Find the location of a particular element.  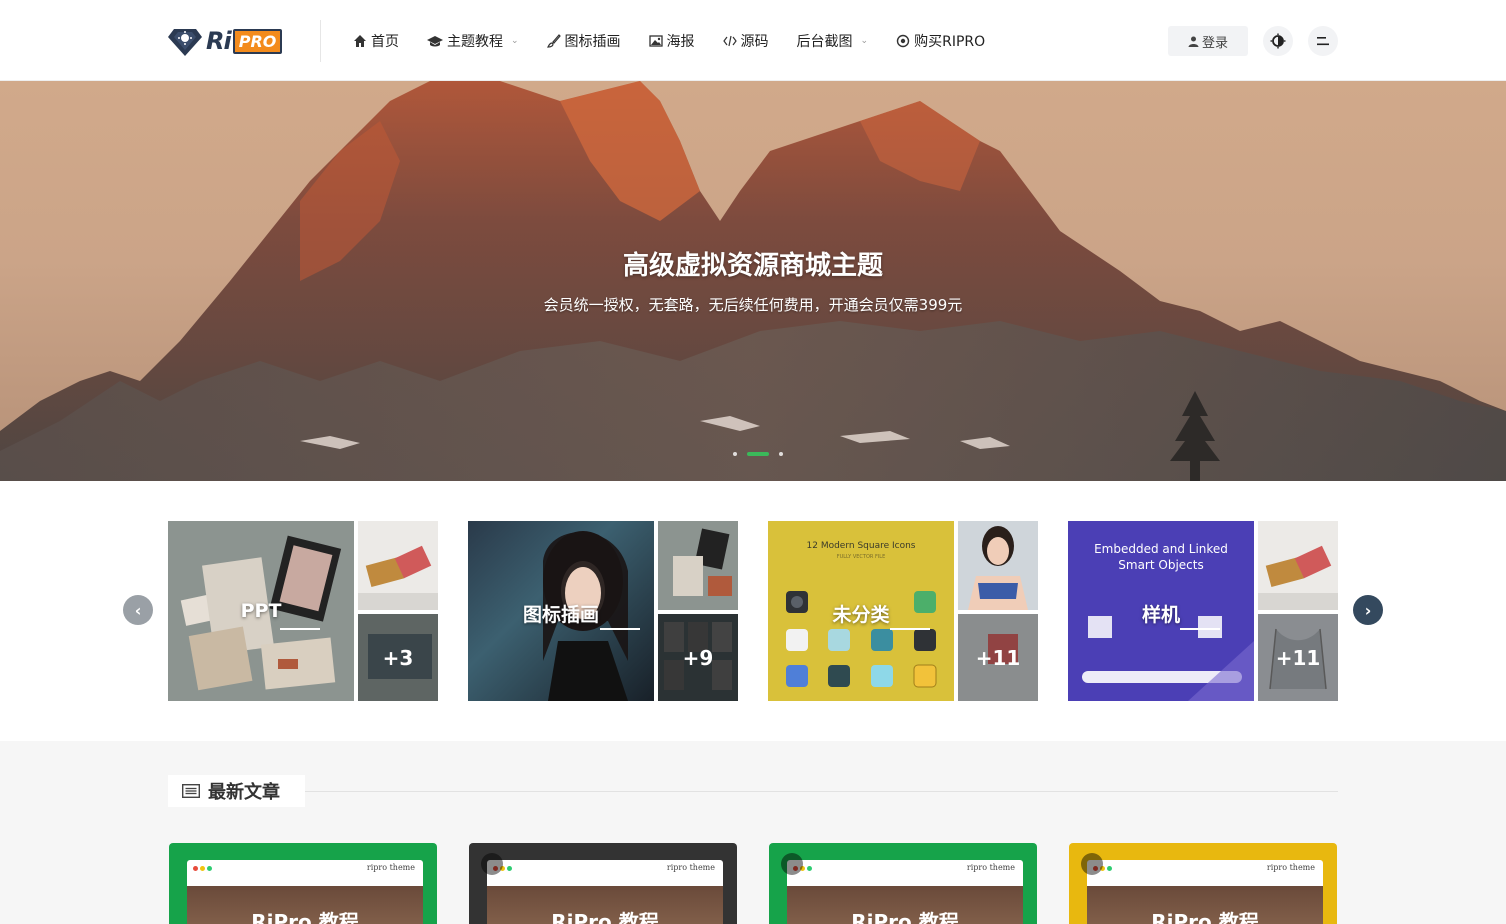

code-icon is located at coordinates (729, 41).